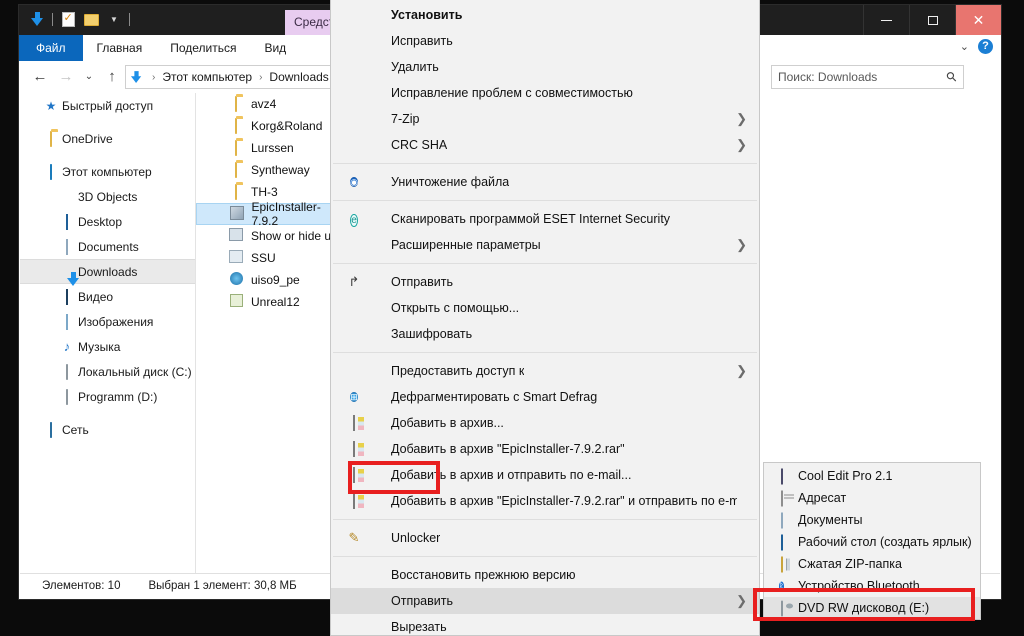  I want to click on tab-file: Файл, so click(51, 48).